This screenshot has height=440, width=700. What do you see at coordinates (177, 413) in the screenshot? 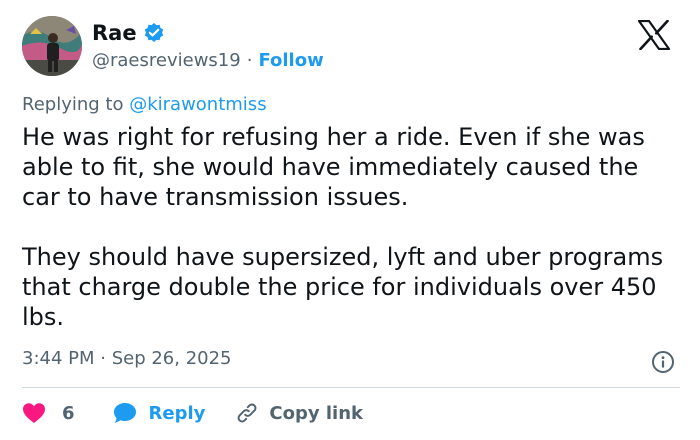
I see `reply-label: Reply` at bounding box center [177, 413].